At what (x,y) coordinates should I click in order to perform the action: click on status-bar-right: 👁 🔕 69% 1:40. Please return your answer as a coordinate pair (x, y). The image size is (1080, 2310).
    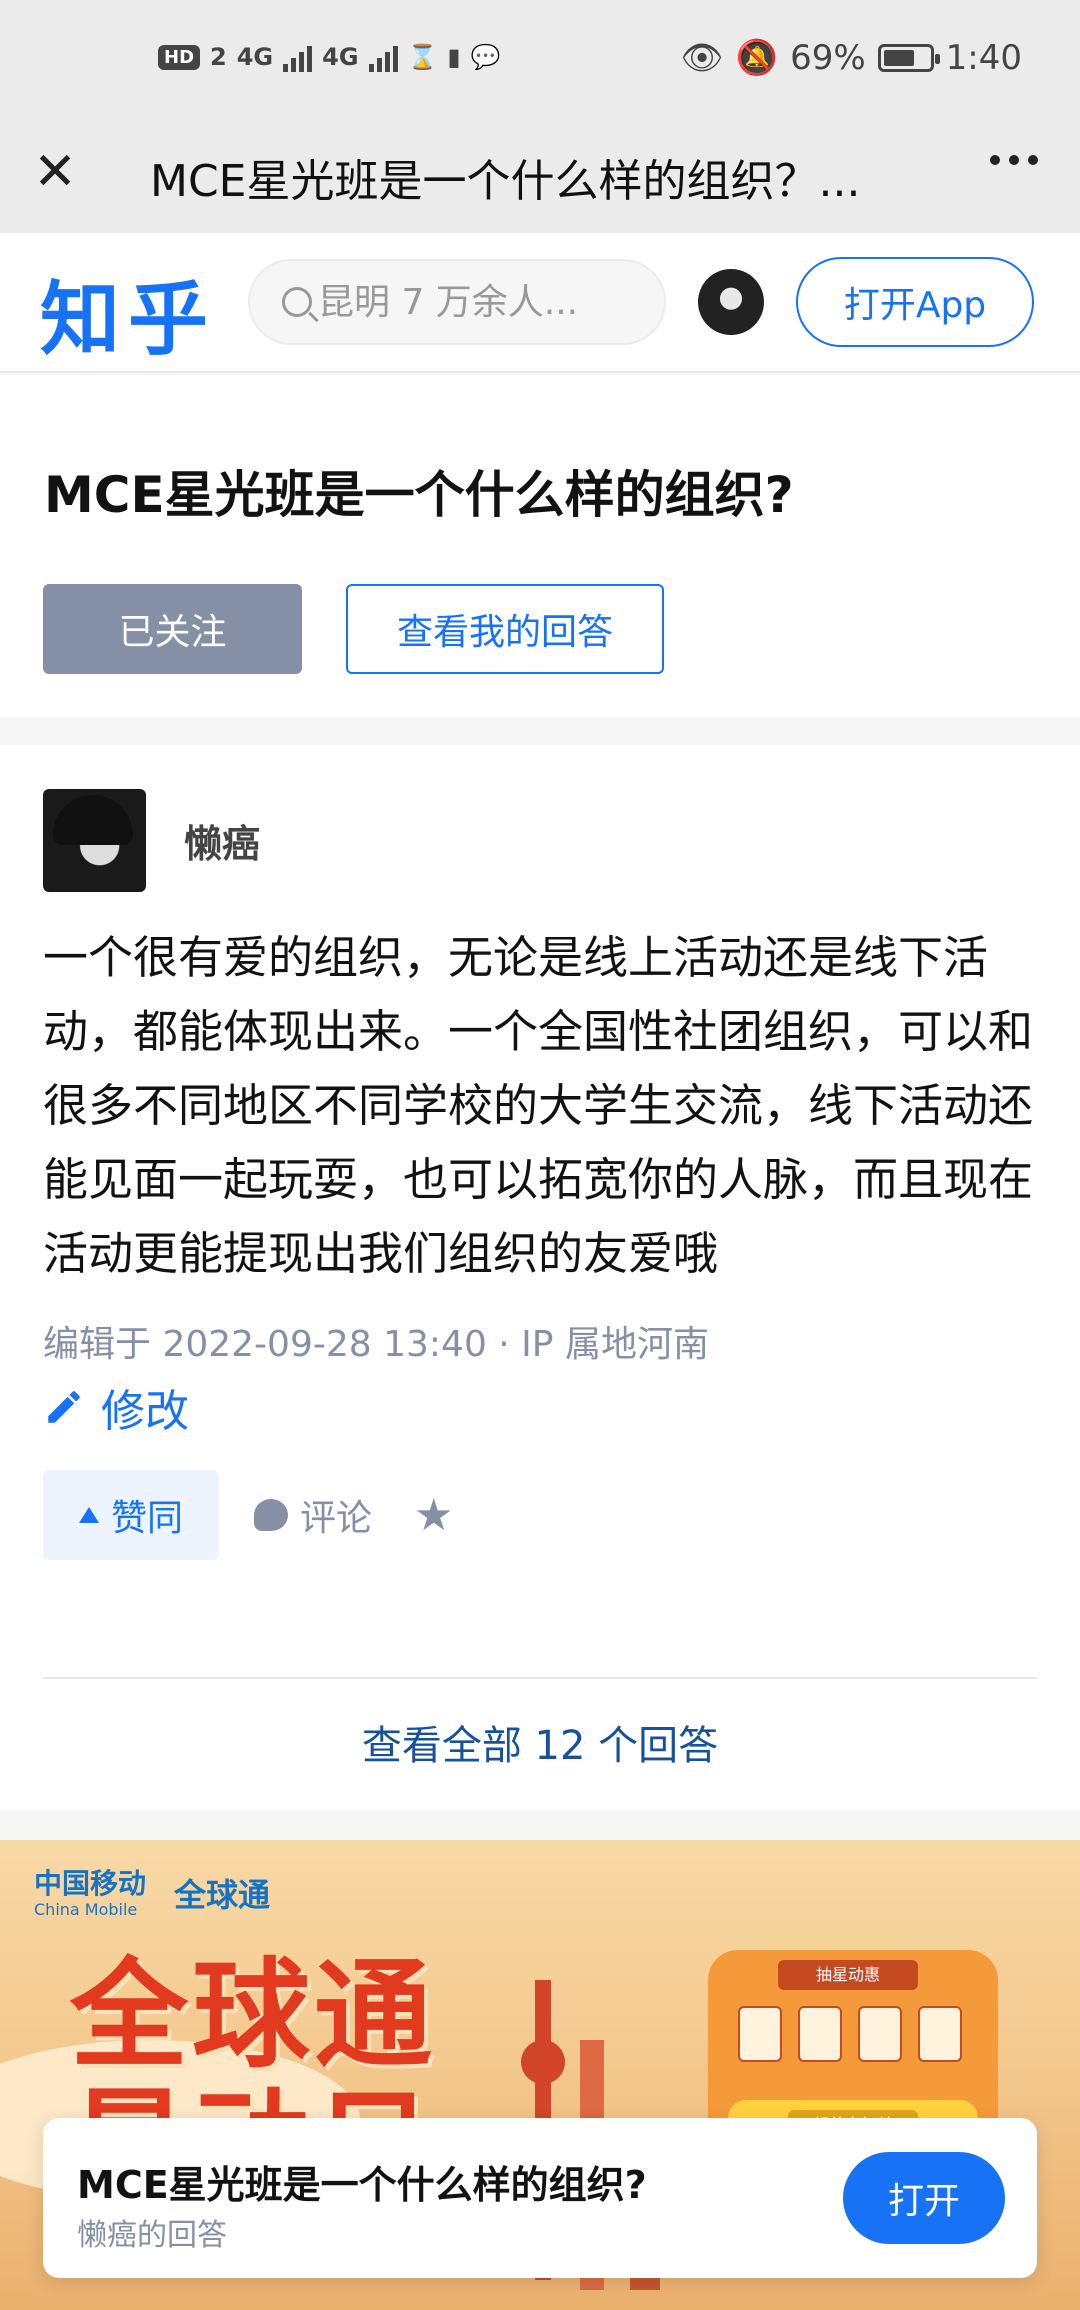
    Looking at the image, I should click on (851, 58).